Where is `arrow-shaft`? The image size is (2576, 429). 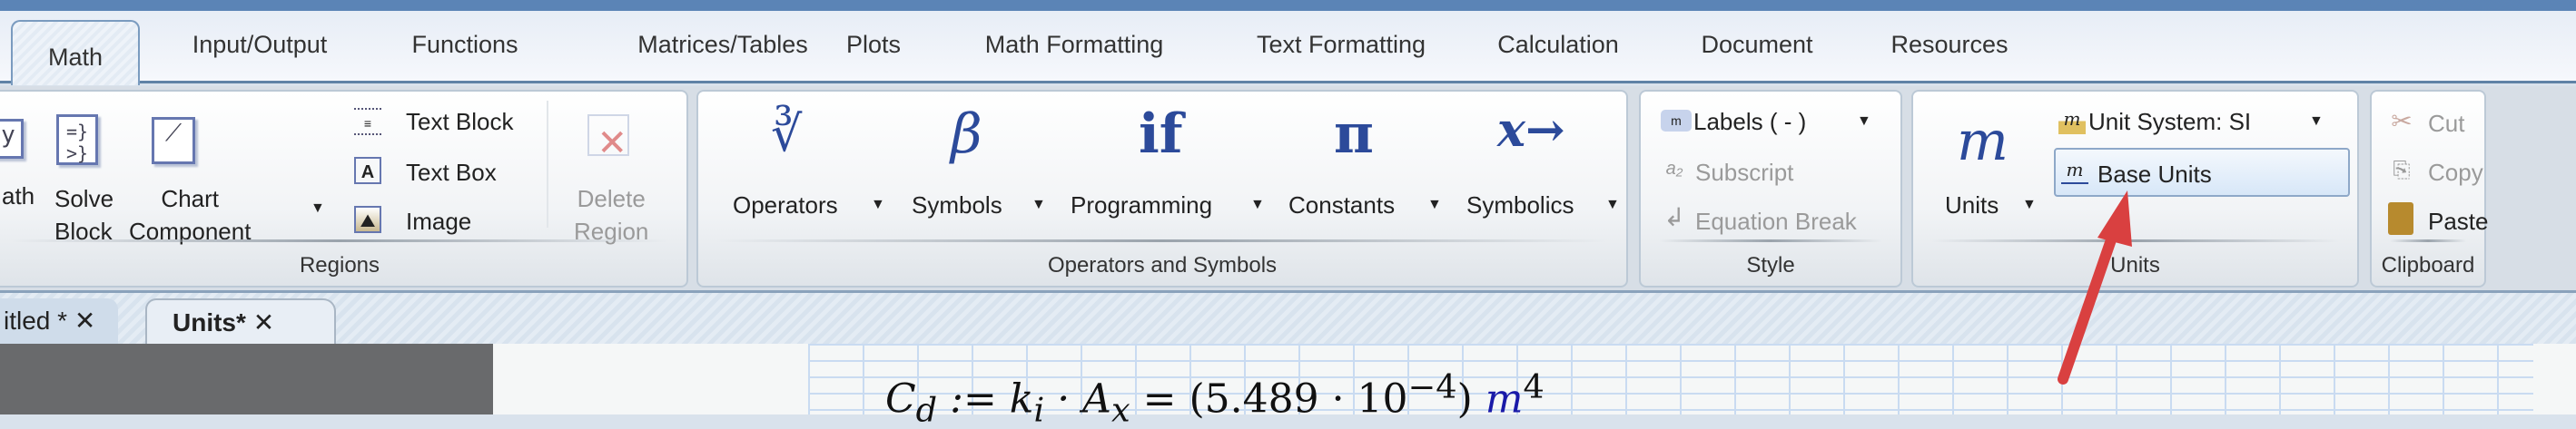
arrow-shaft is located at coordinates (2089, 303).